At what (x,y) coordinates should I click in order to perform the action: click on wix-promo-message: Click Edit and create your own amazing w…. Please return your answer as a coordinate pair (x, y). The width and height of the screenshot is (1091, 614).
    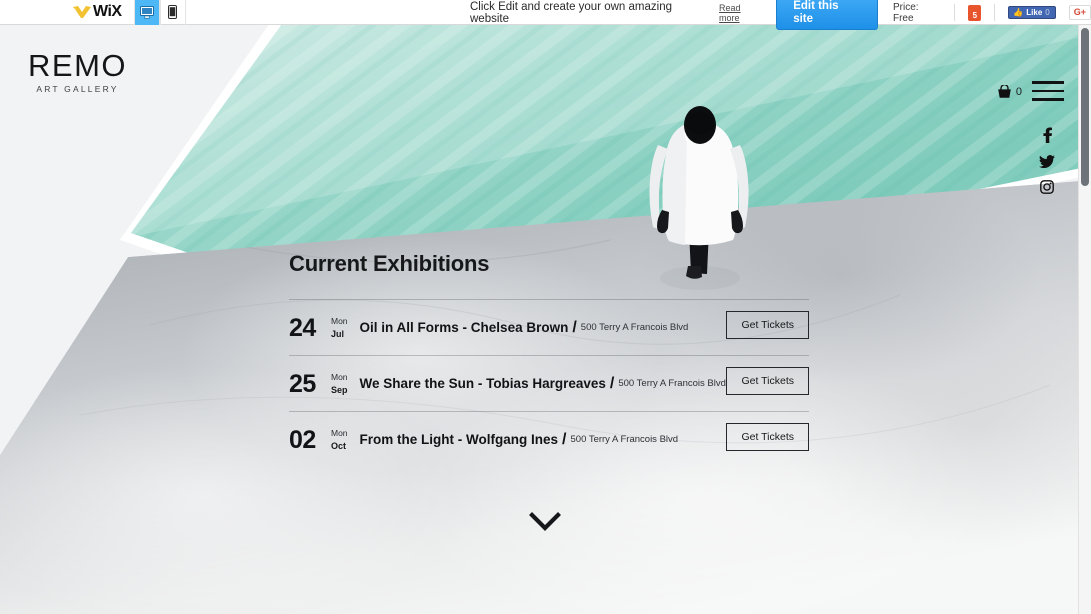
    Looking at the image, I should click on (571, 12).